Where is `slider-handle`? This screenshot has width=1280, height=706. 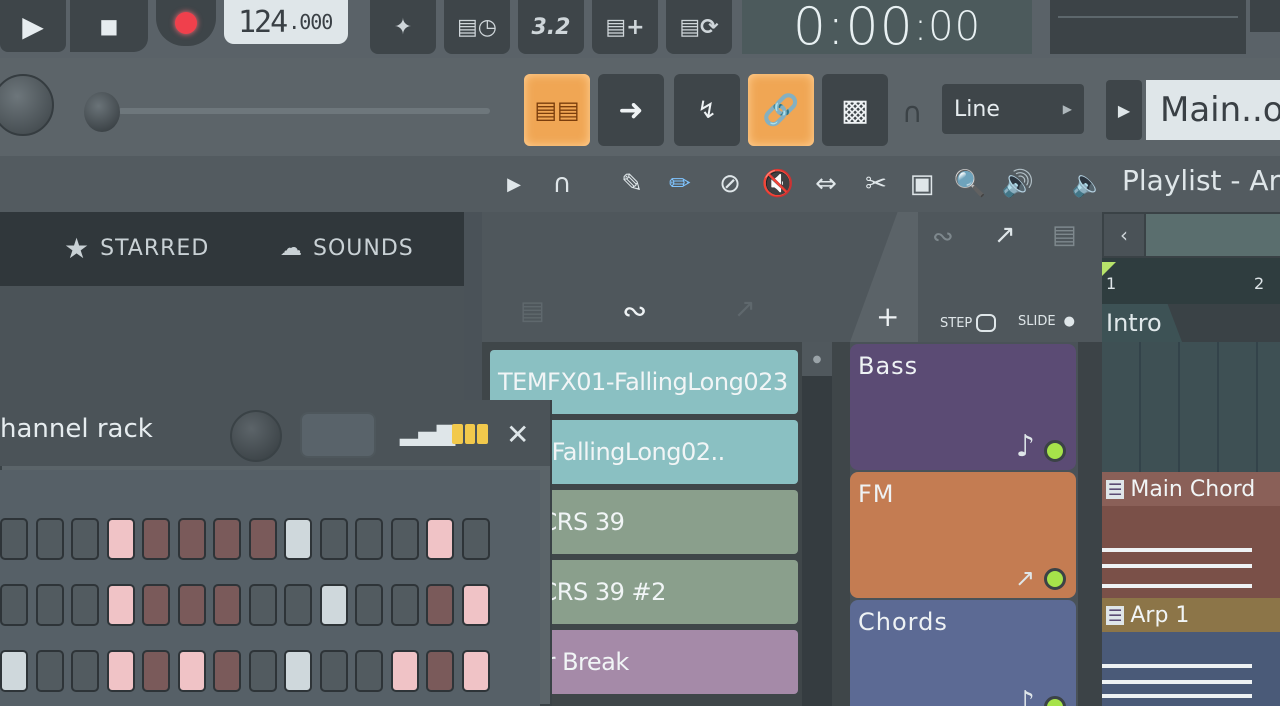
slider-handle is located at coordinates (102, 112).